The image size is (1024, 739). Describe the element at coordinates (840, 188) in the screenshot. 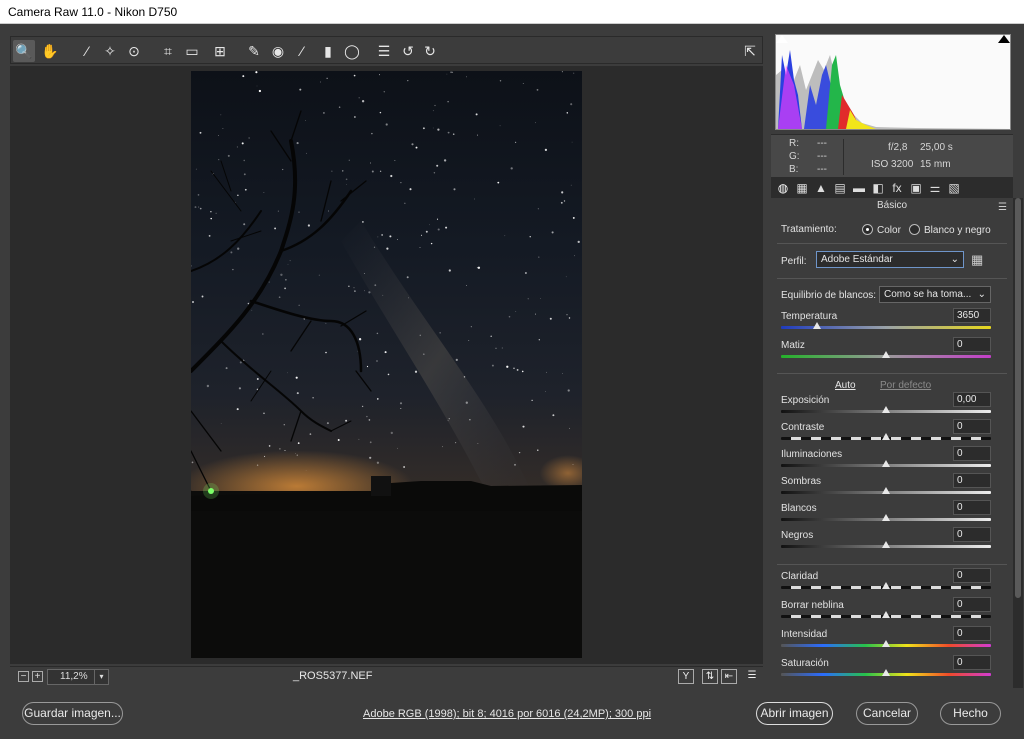

I see `hsl-tab-icon: ▤` at that location.